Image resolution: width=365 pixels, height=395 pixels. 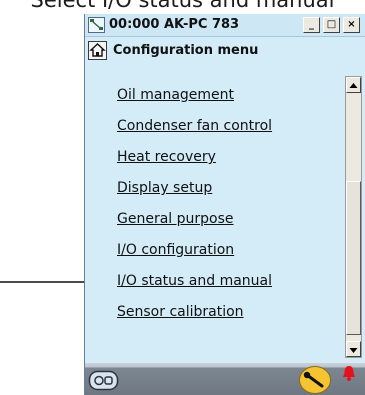 I want to click on menu-item-io-configuration: I/O configuration, so click(x=175, y=250).